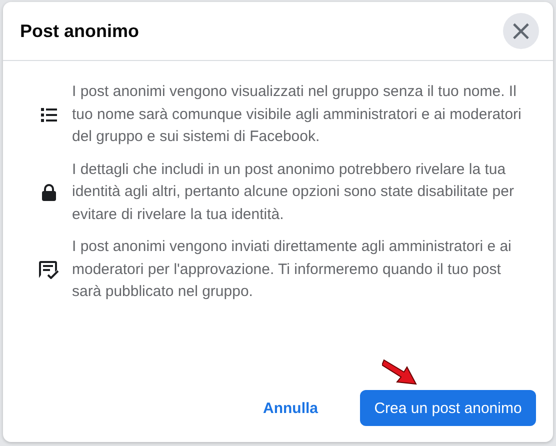 The image size is (556, 446). Describe the element at coordinates (290, 408) in the screenshot. I see `cancel-button: Annulla` at that location.